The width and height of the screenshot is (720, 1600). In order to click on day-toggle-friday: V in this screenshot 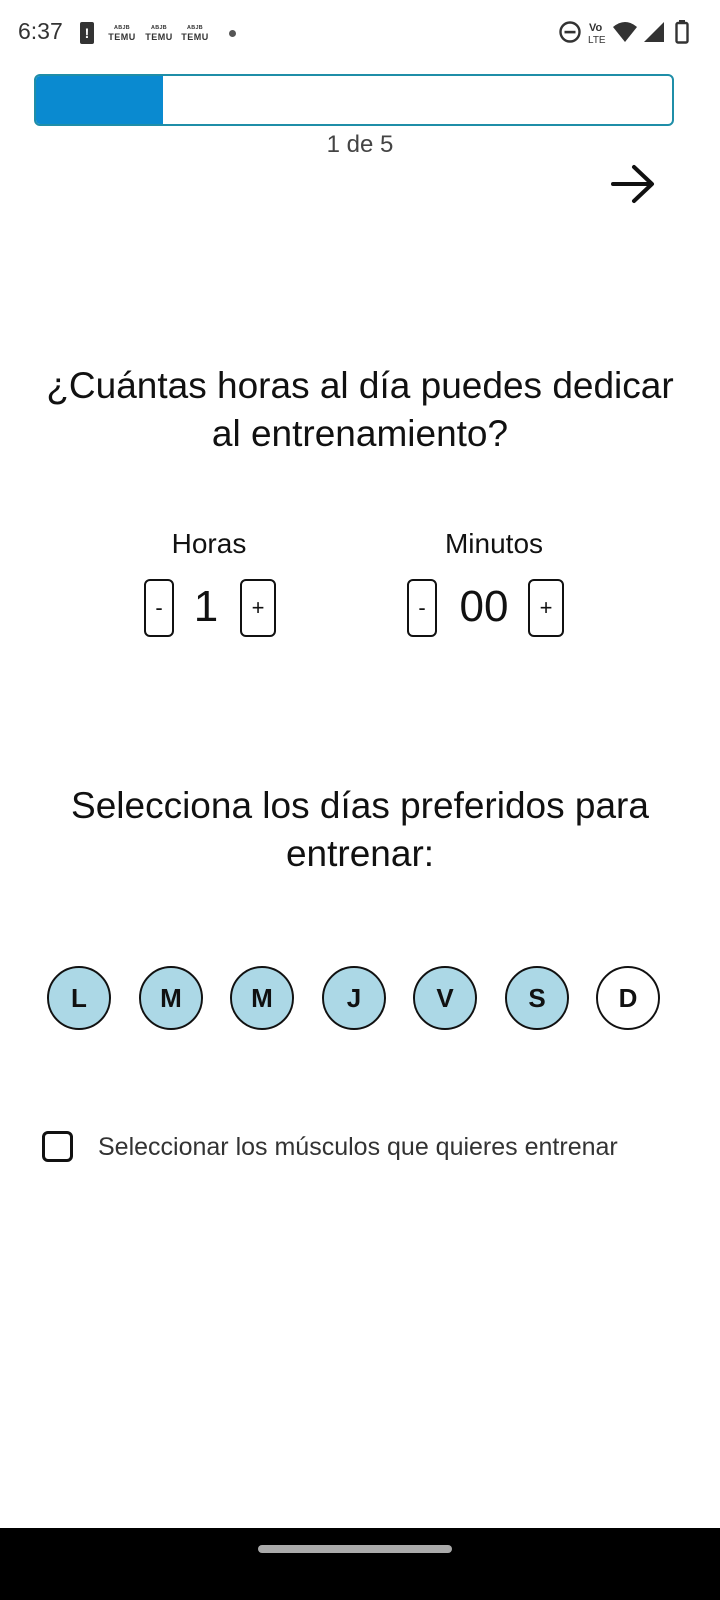, I will do `click(445, 998)`.